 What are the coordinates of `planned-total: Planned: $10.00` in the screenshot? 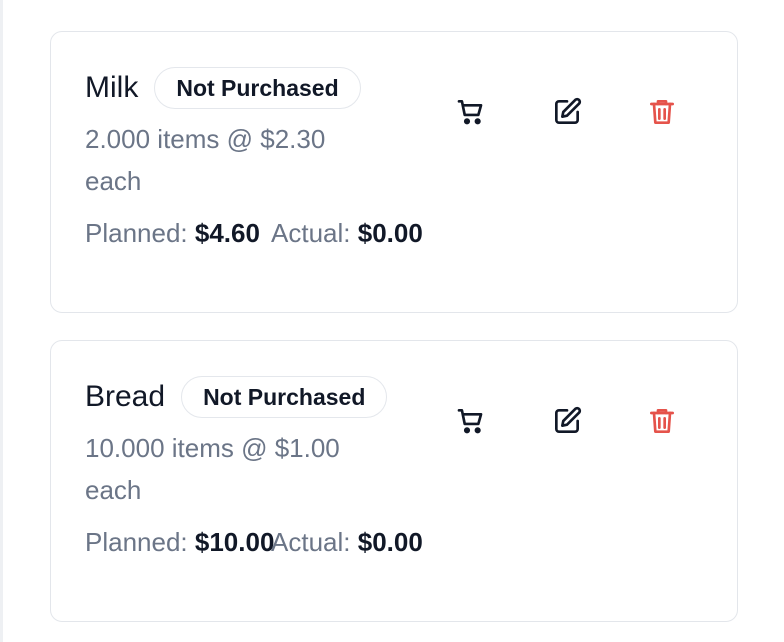 It's located at (179, 542).